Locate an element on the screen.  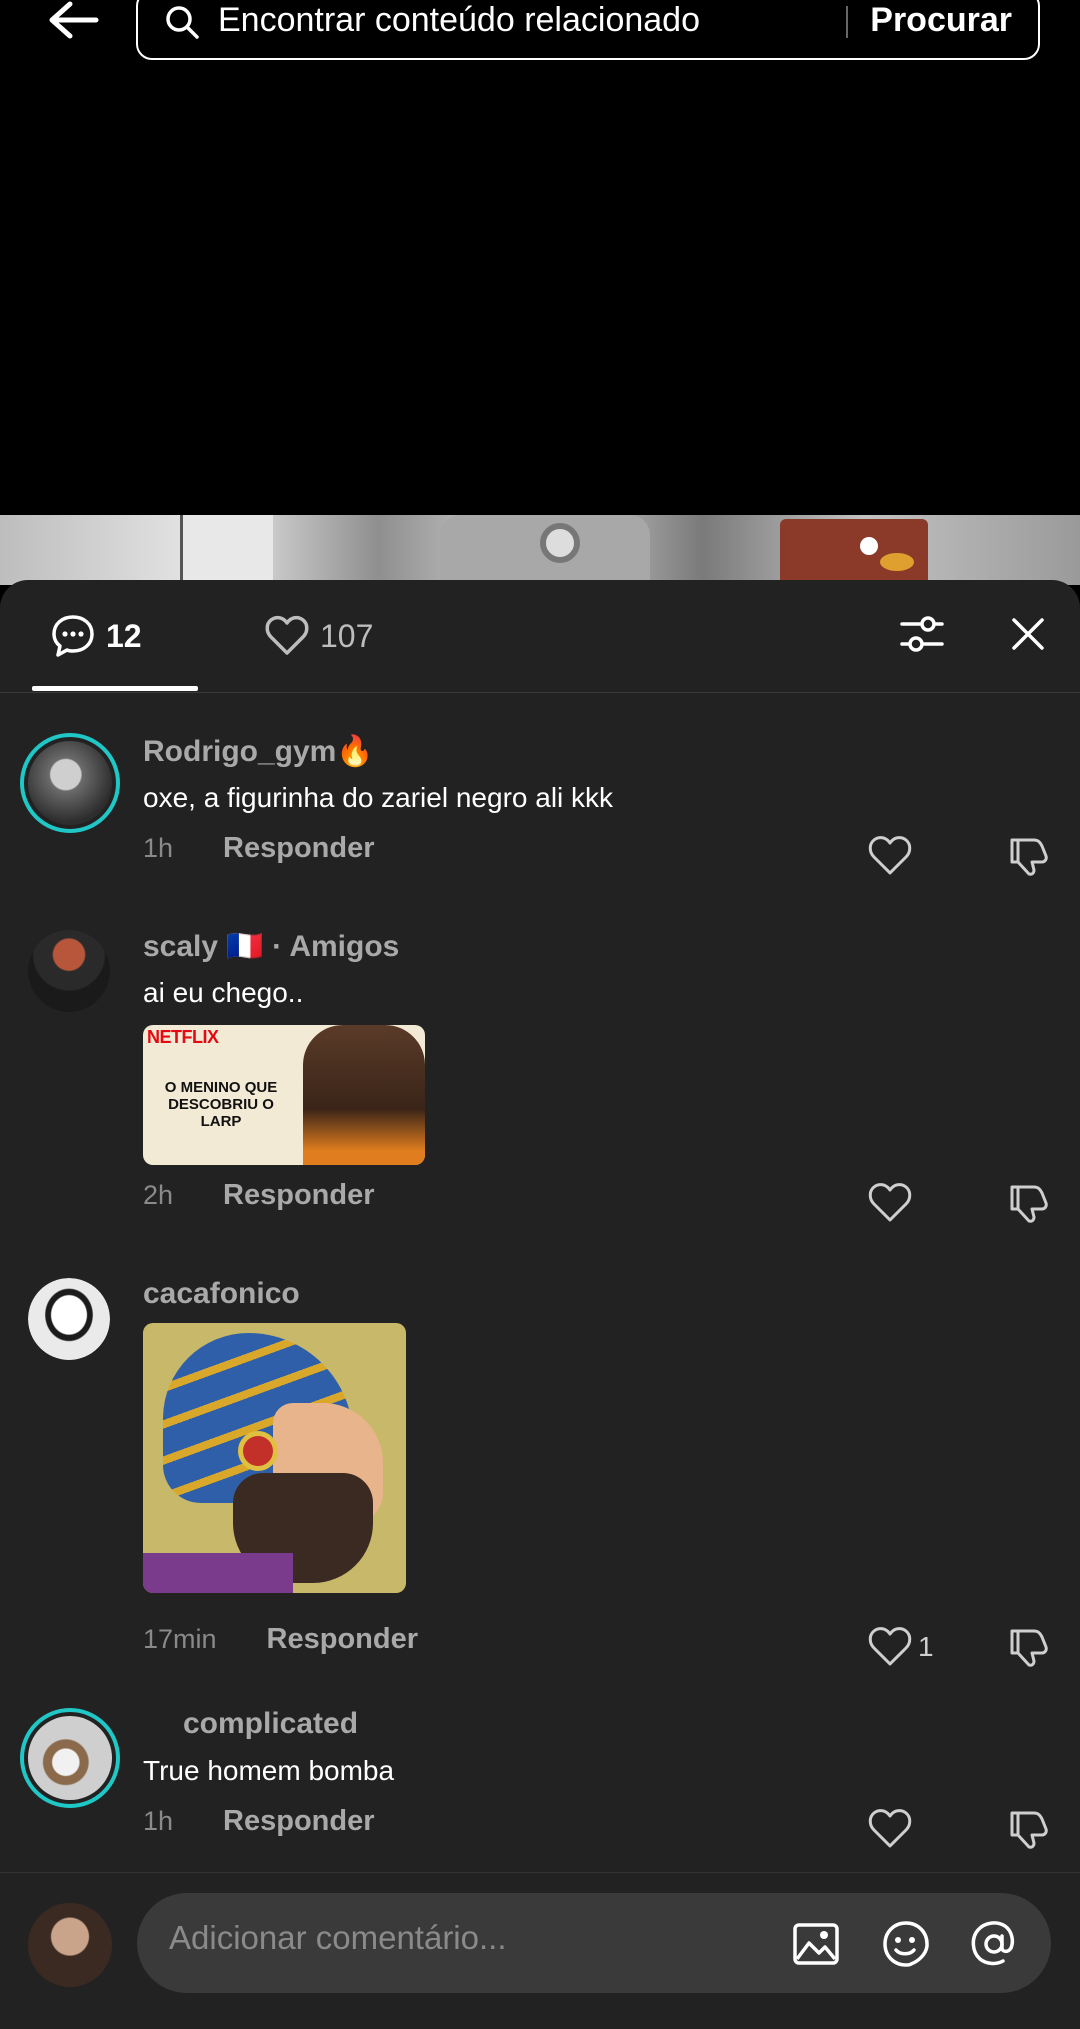
comment-username: complicated is located at coordinates (270, 1724).